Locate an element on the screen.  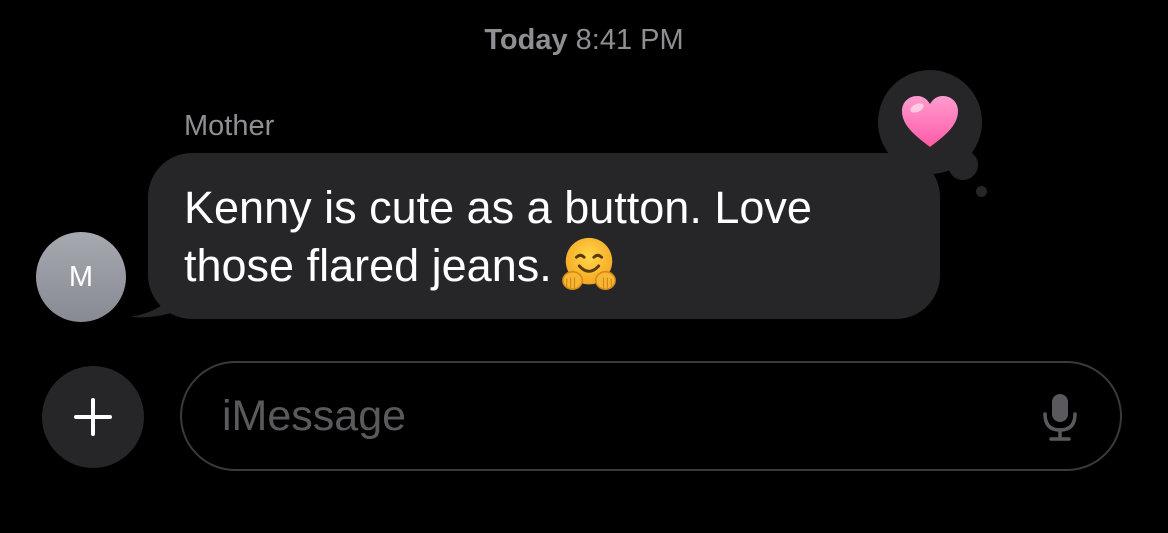
tapback-reaction is located at coordinates (932, 133).